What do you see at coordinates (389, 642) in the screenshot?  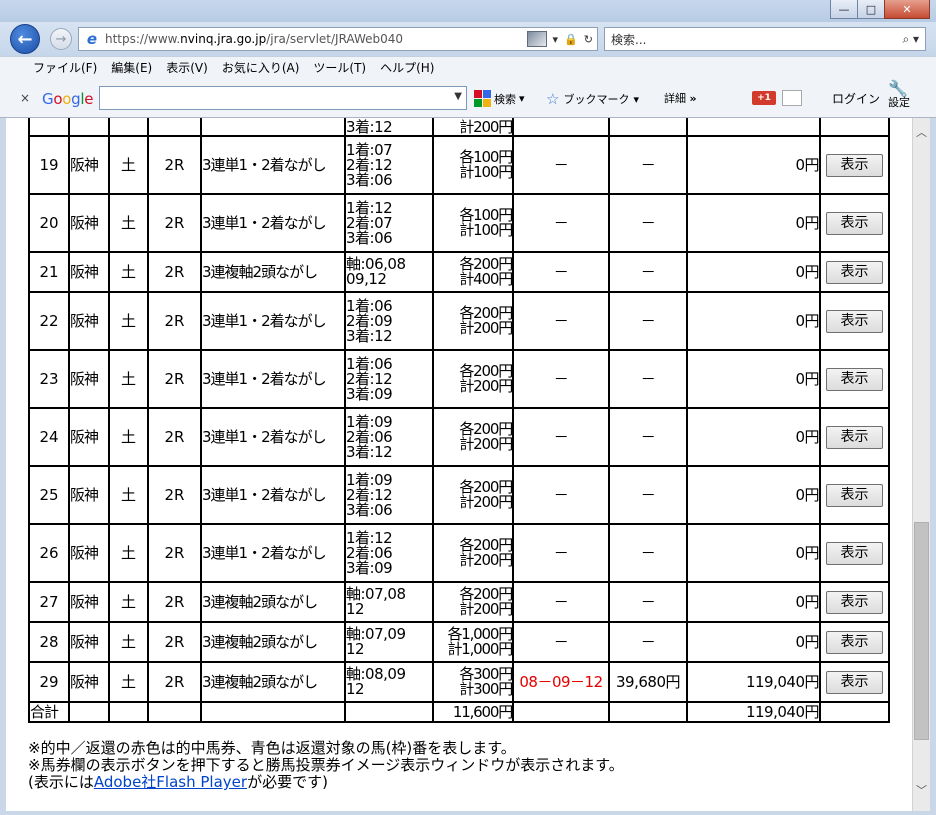 I see `cell-combination: 軸:07,09 12` at bounding box center [389, 642].